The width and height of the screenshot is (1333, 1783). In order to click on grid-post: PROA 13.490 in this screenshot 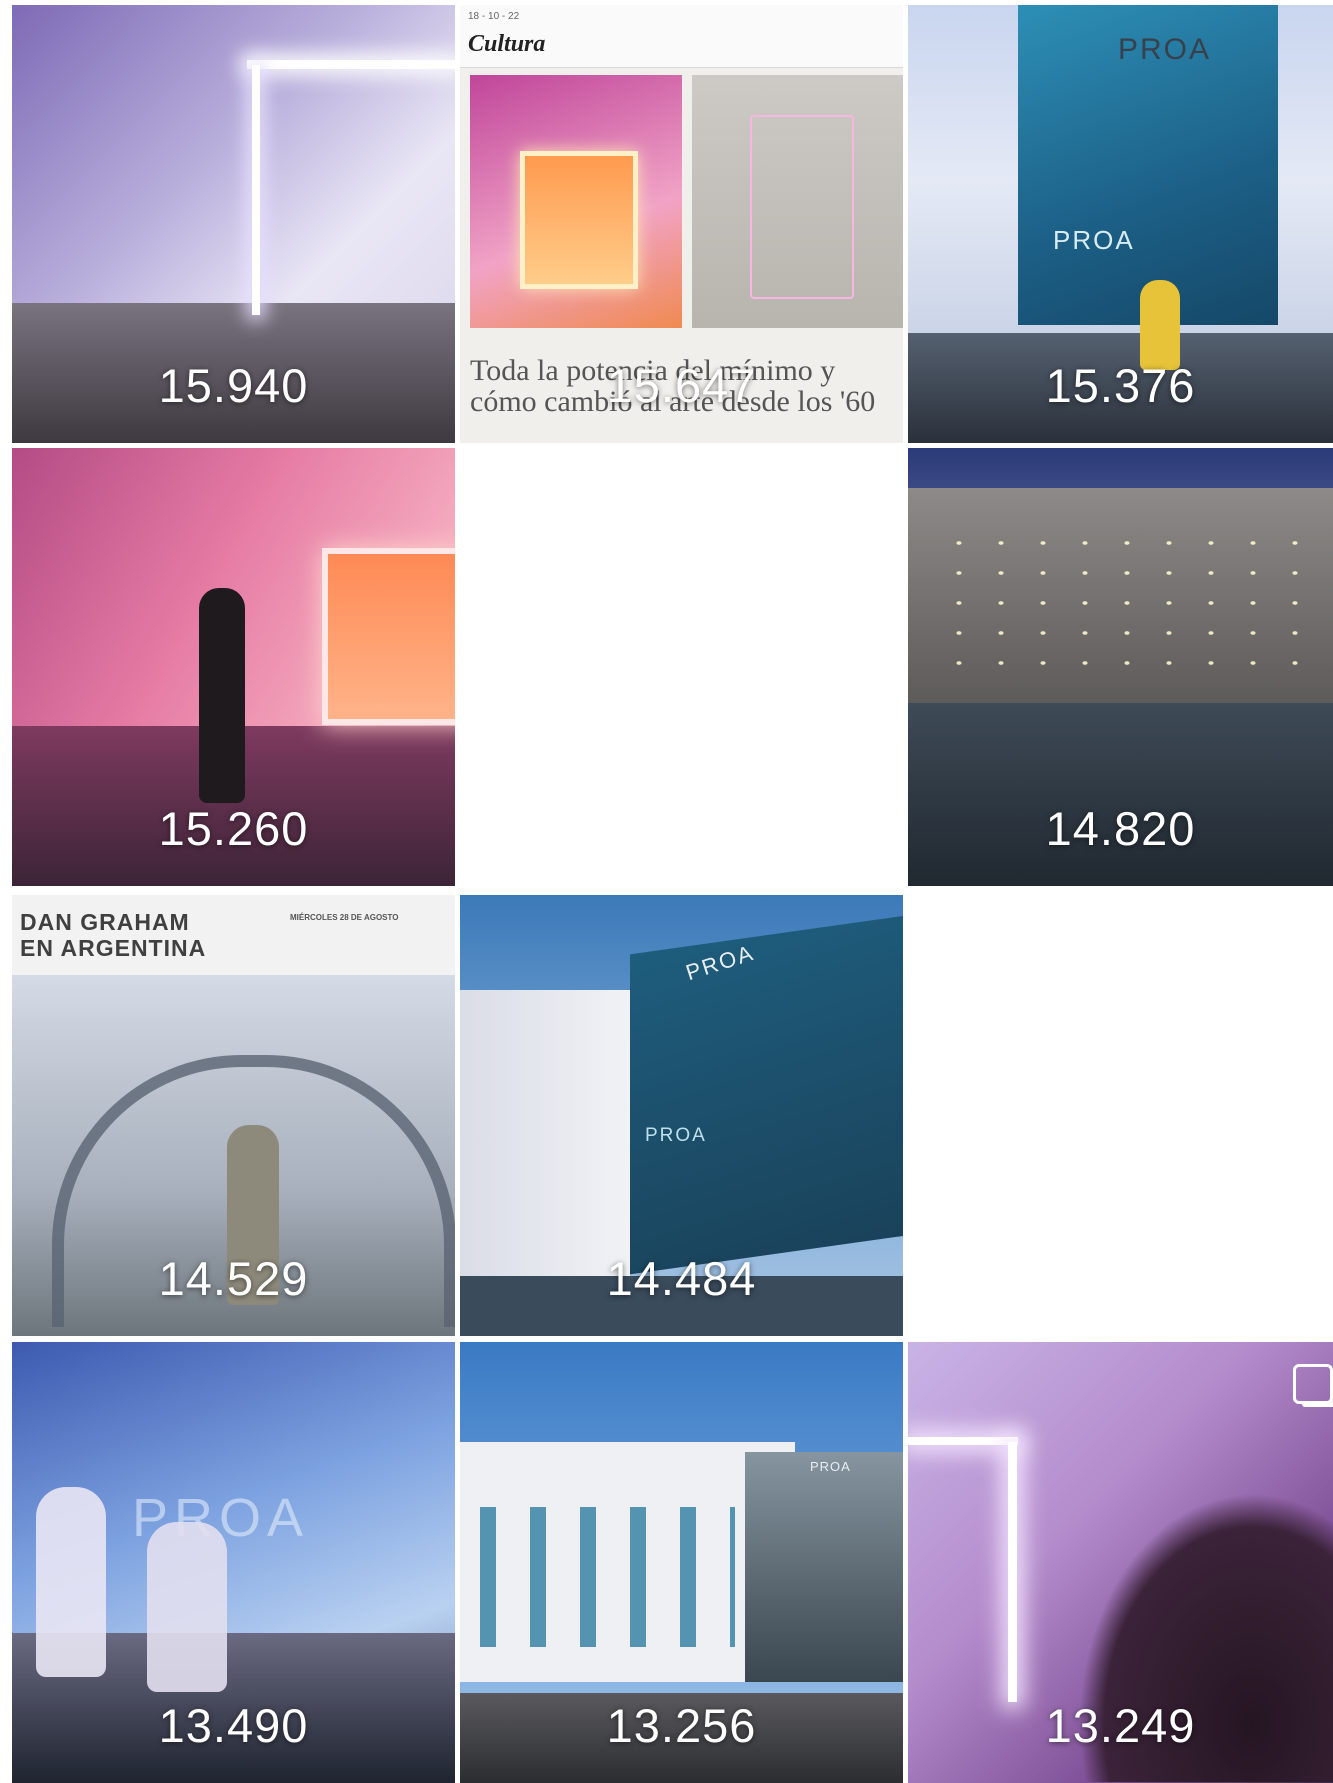, I will do `click(233, 1562)`.